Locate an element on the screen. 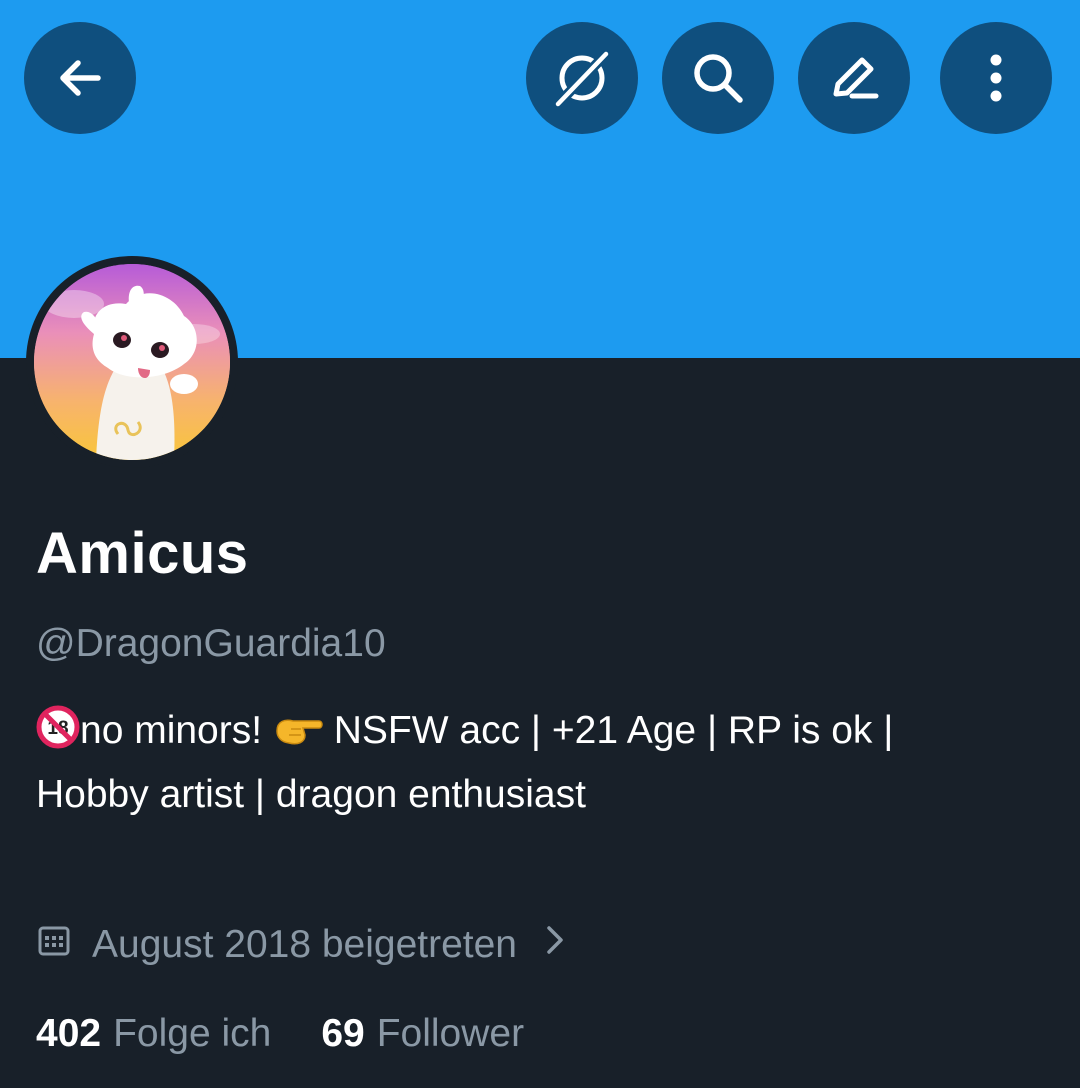  display-name: Amicus is located at coordinates (142, 553).